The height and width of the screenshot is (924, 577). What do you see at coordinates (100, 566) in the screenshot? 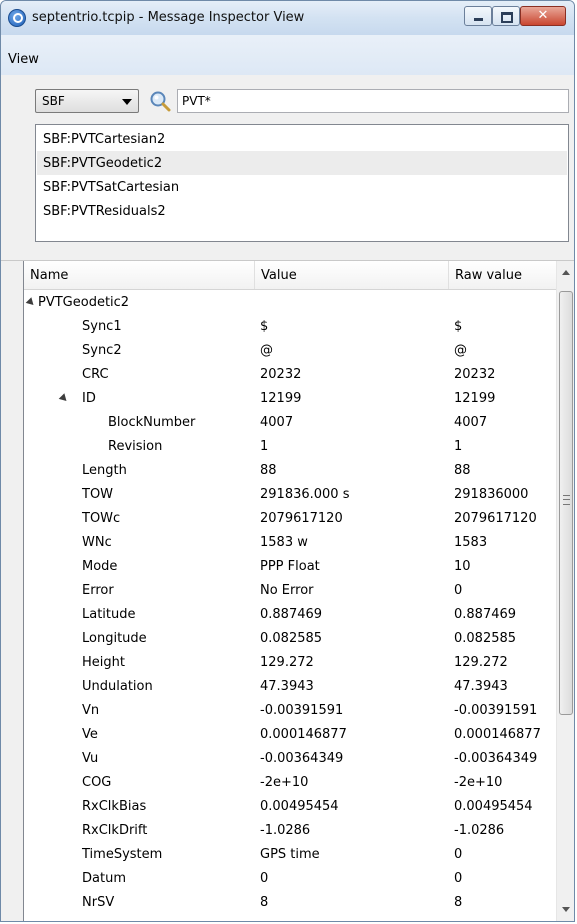
I see `field-name: Mode` at bounding box center [100, 566].